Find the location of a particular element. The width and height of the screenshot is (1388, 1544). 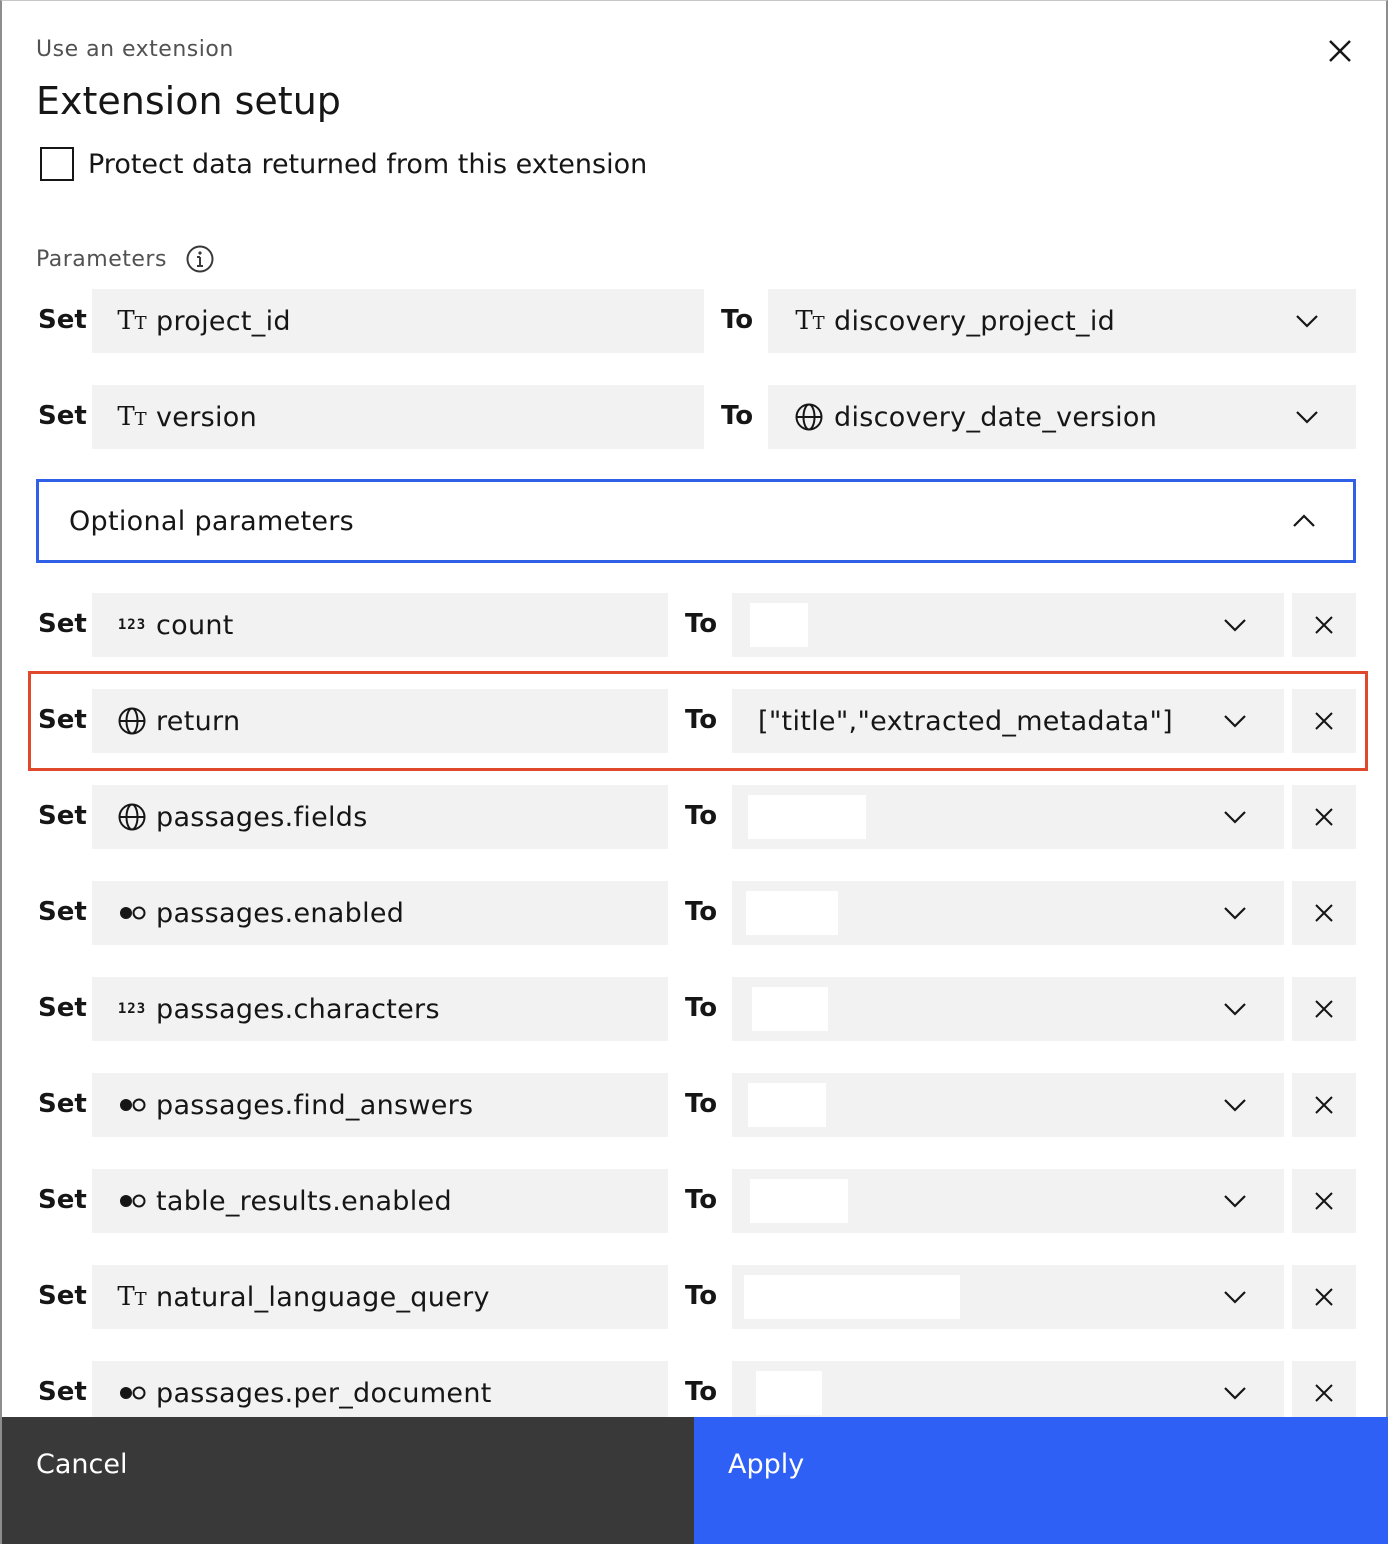

parameter-name-field: TT natural_language_query is located at coordinates (380, 1297).